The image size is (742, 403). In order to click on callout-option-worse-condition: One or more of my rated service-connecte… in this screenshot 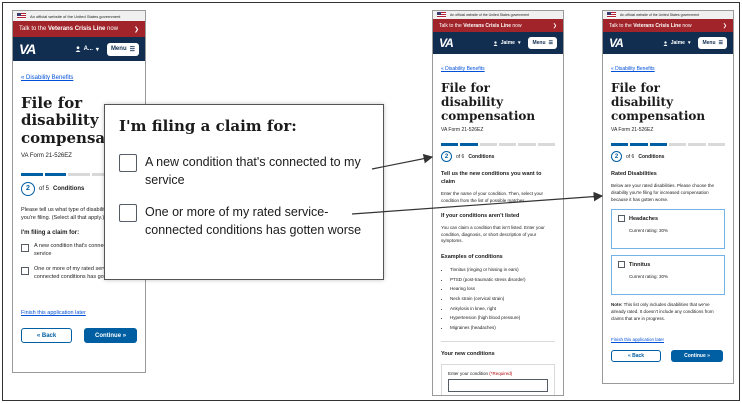, I will do `click(244, 221)`.